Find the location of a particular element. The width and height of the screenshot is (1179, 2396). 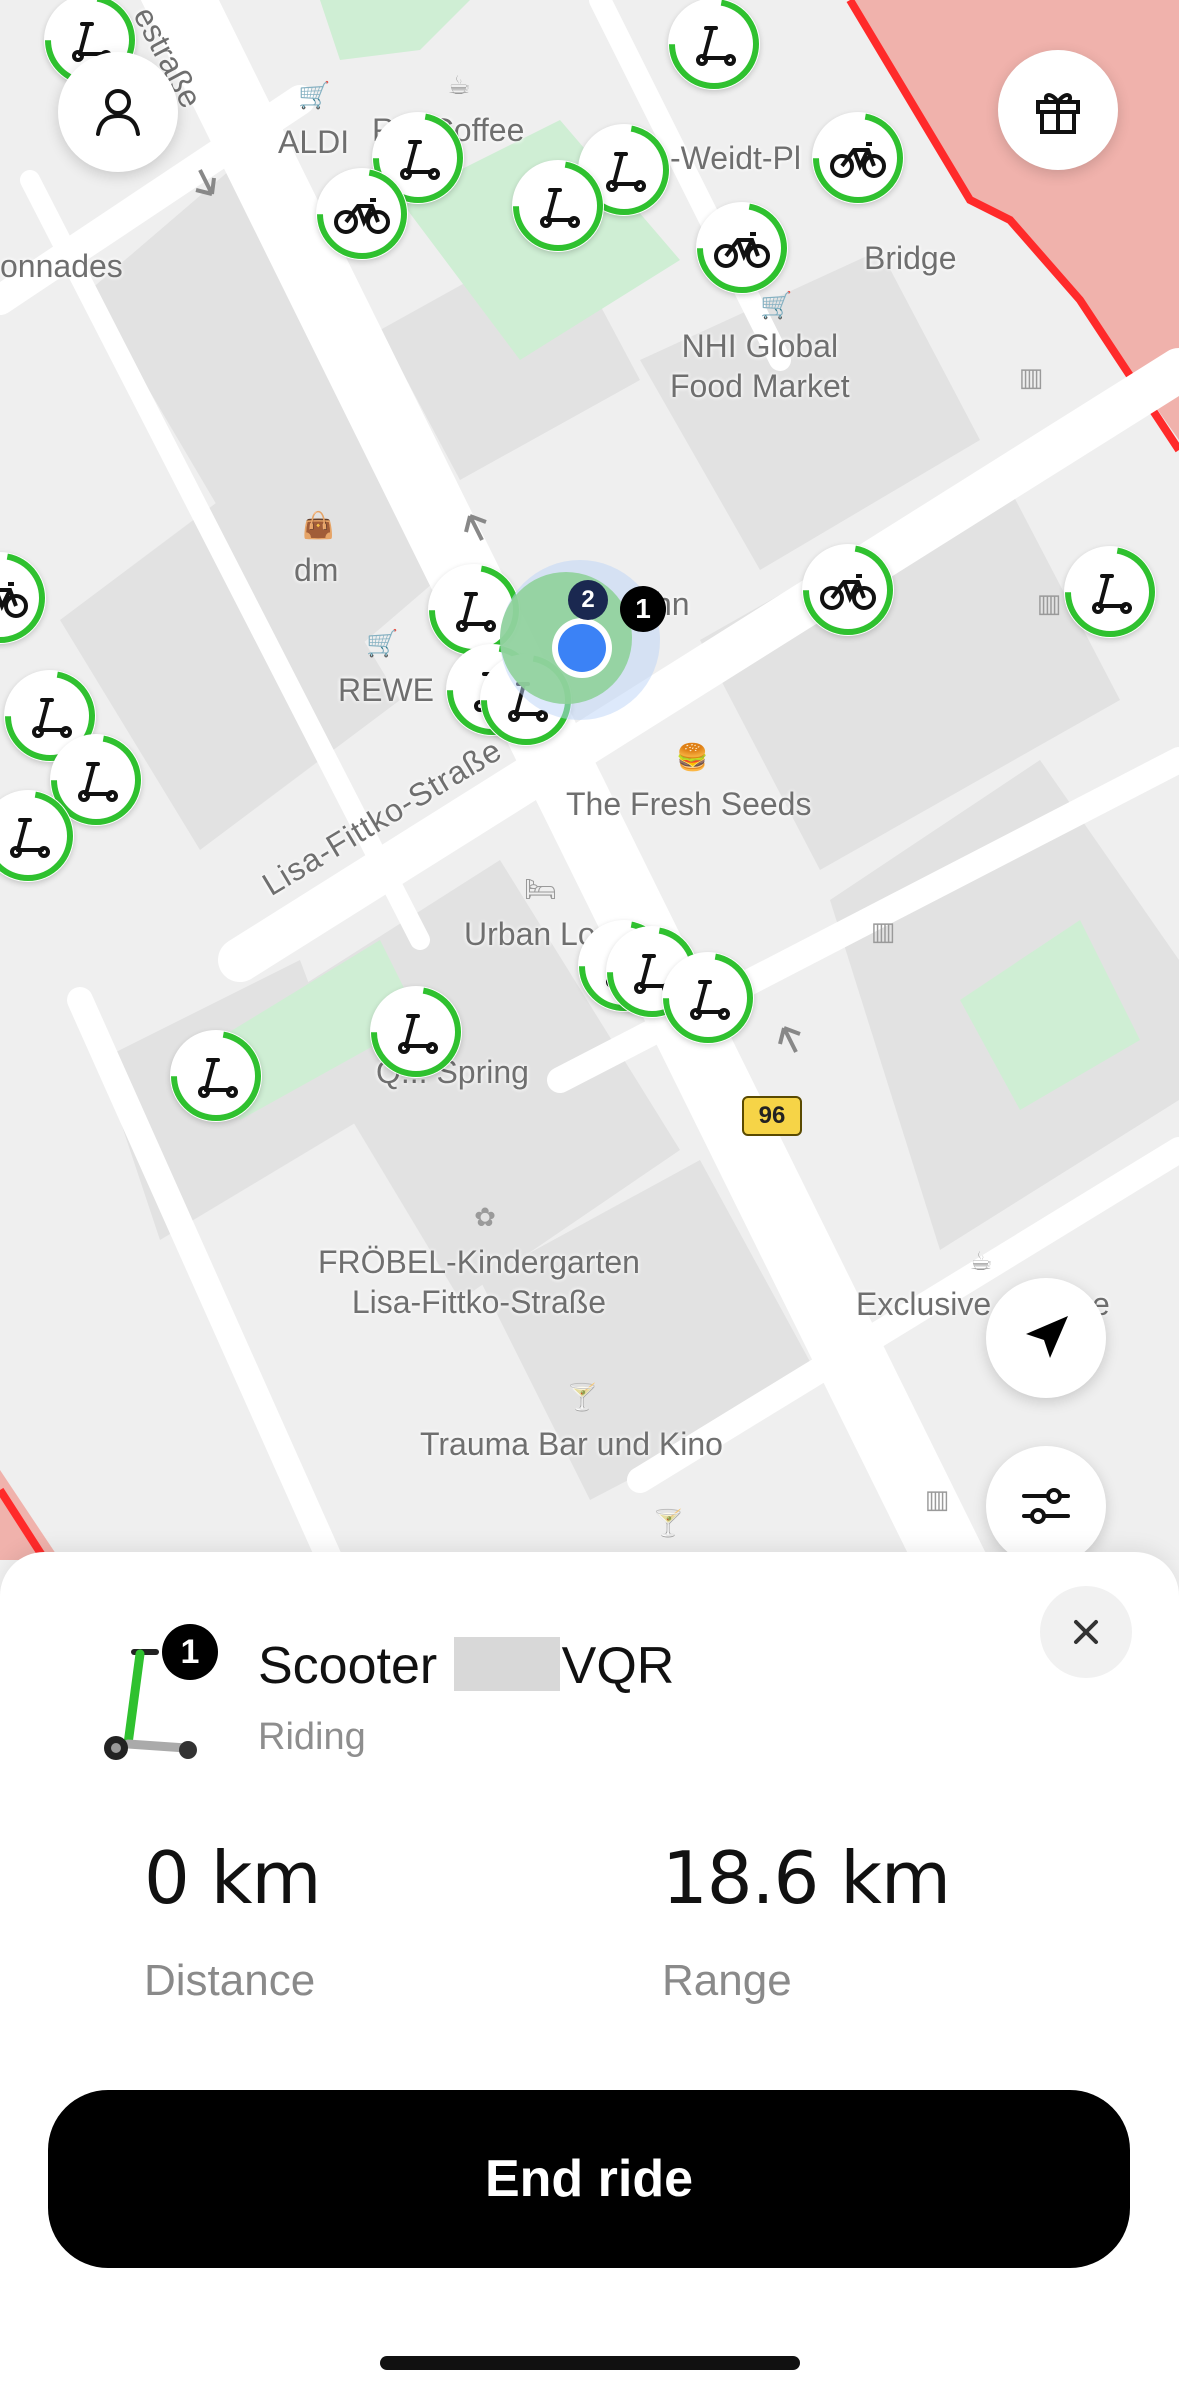

cluster-badge: 2 is located at coordinates (588, 600).